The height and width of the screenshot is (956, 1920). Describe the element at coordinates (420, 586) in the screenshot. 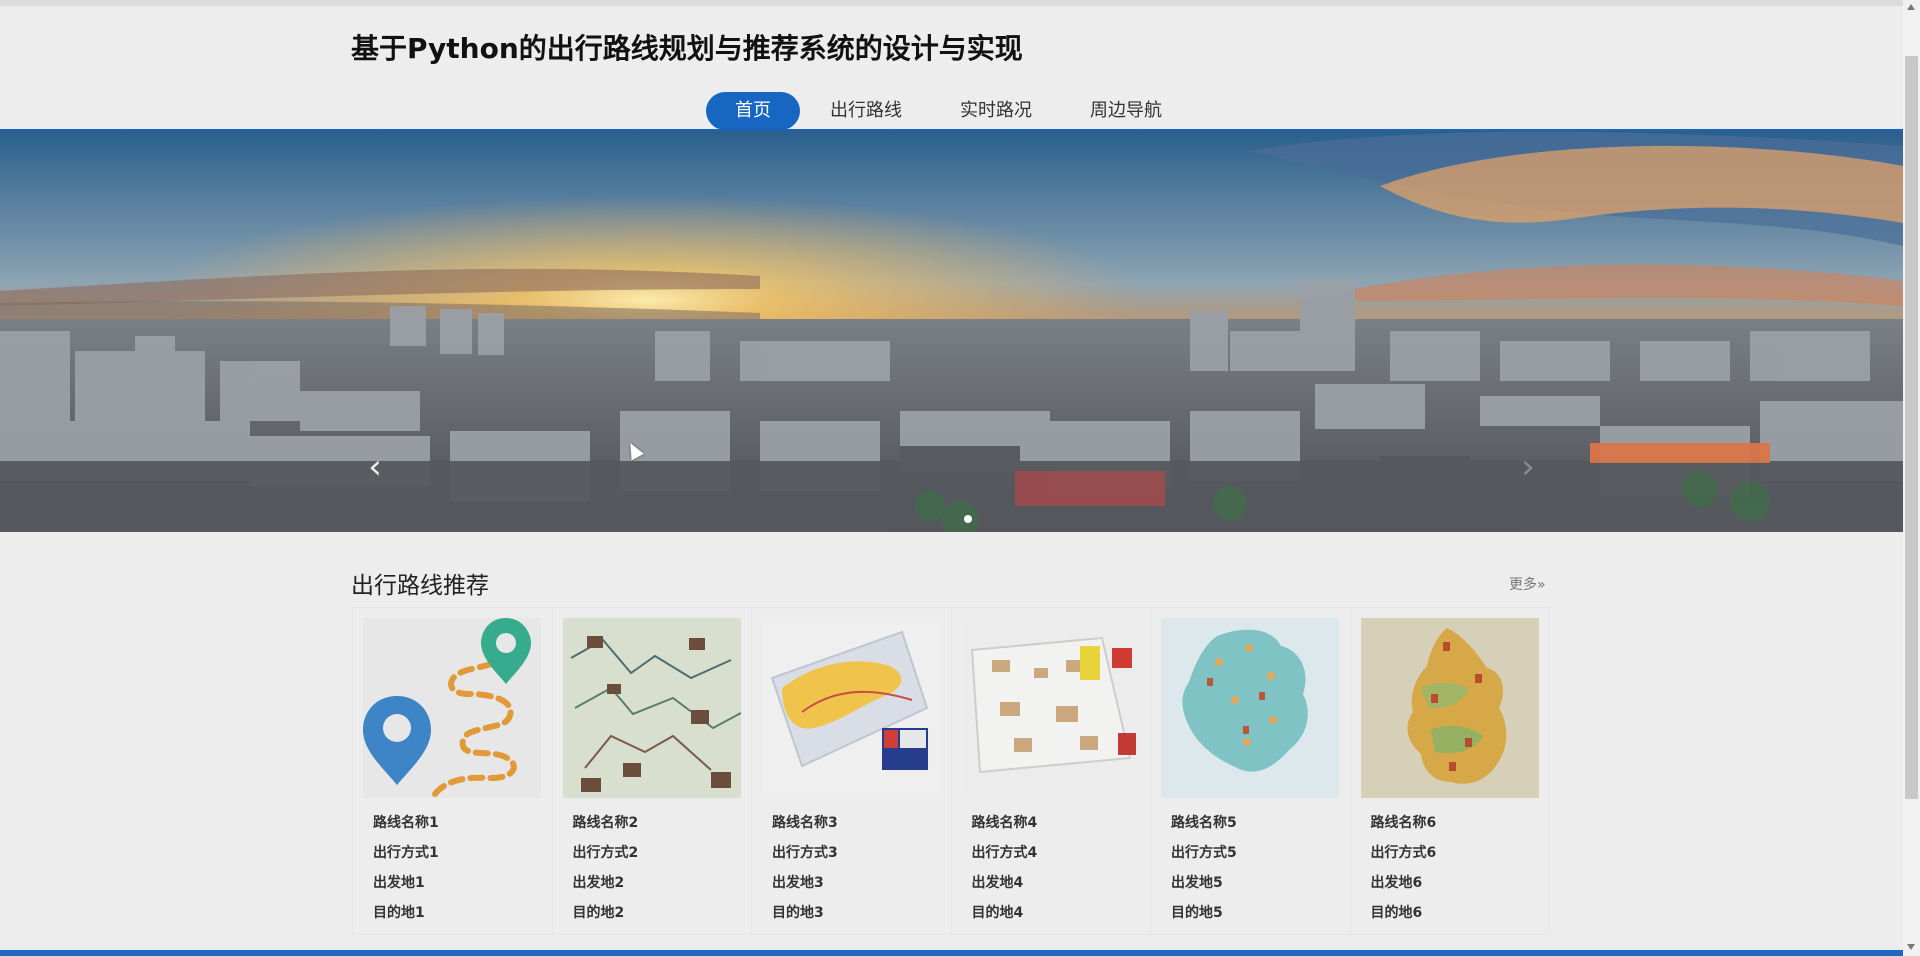

I see `section-title: 出行路线推荐` at that location.